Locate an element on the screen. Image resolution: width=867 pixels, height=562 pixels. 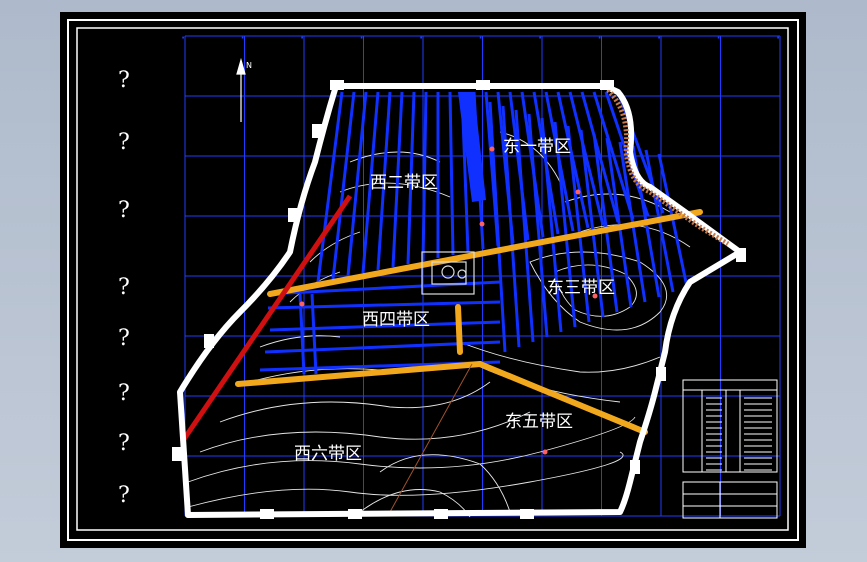
zone-label-east-one: 东一带区 is located at coordinates (537, 147).